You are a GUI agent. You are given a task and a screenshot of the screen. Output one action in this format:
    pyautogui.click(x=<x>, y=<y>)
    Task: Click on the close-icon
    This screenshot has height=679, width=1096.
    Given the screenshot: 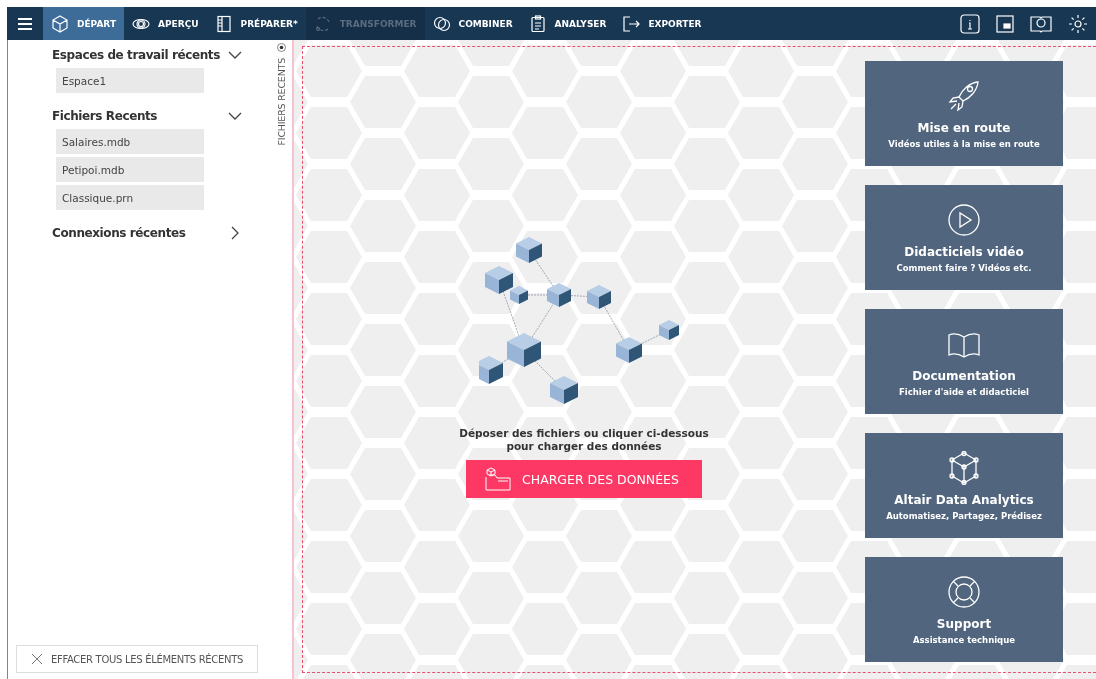 What is the action you would take?
    pyautogui.click(x=37, y=659)
    